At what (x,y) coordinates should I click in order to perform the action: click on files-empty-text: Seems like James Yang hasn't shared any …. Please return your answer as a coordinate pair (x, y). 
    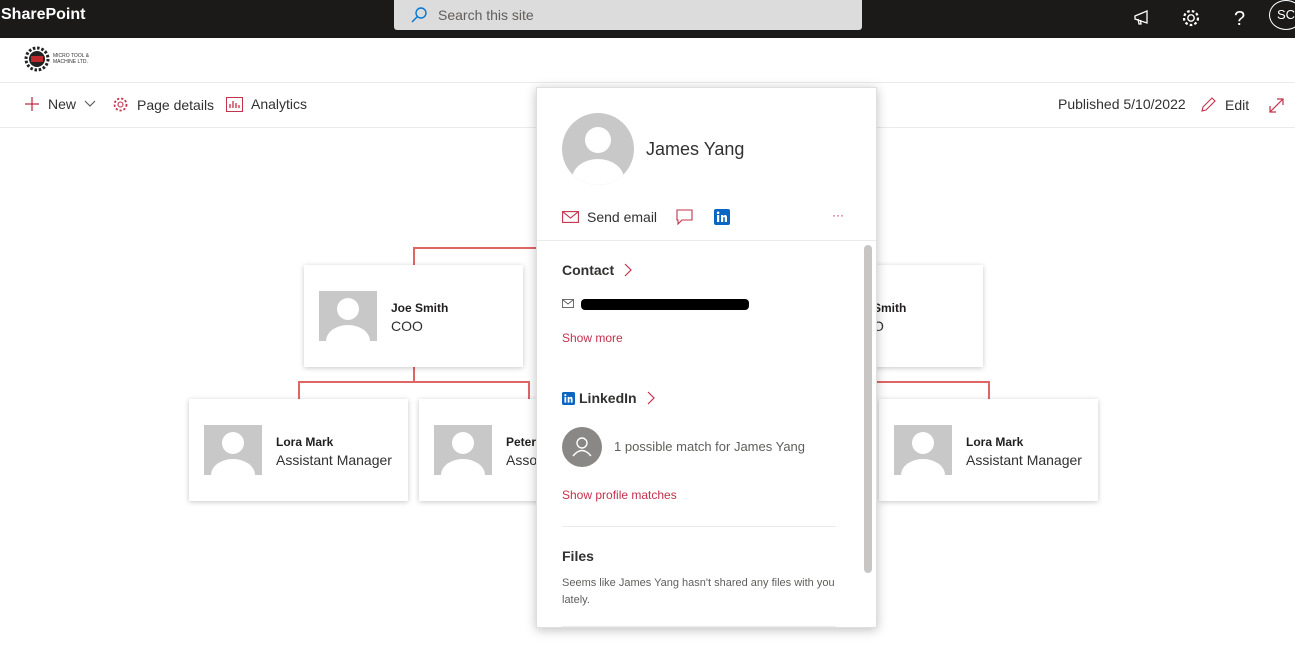
    Looking at the image, I should click on (698, 591).